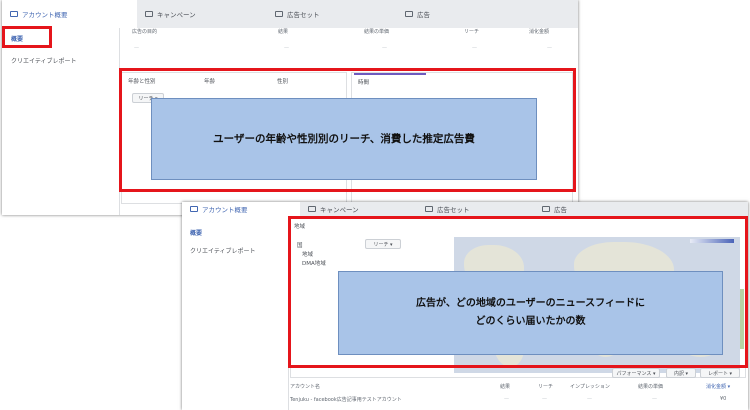 The image size is (750, 410). I want to click on sidebar-item-summary: 概要, so click(196, 232).